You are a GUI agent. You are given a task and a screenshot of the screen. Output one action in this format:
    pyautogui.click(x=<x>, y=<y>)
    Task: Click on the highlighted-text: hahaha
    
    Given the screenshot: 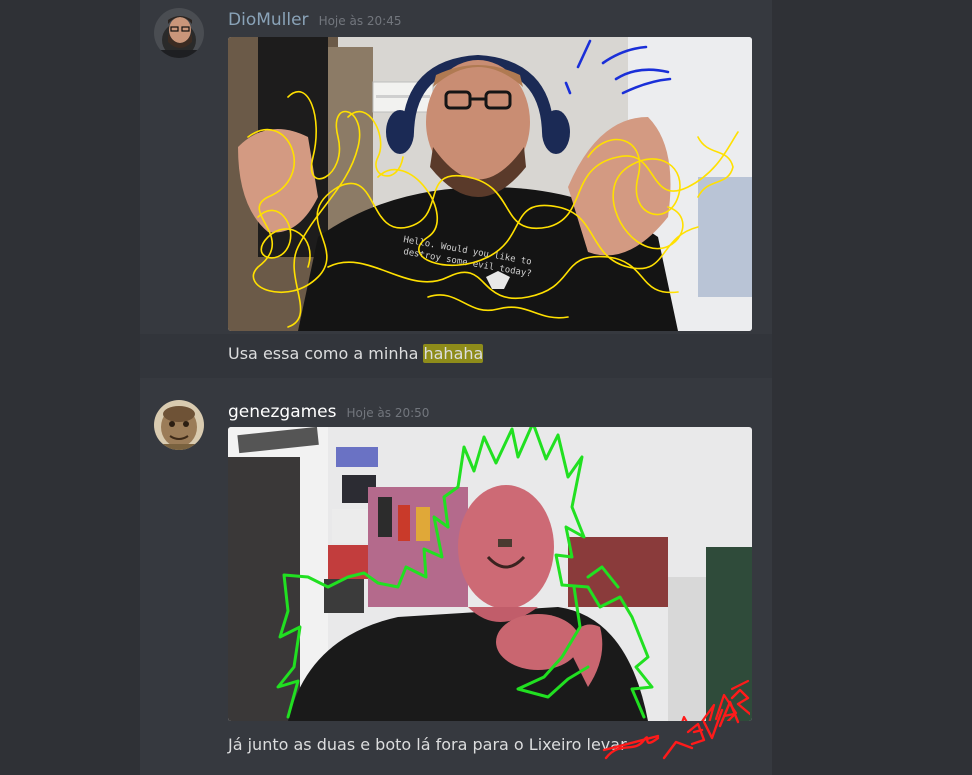 What is the action you would take?
    pyautogui.click(x=453, y=353)
    